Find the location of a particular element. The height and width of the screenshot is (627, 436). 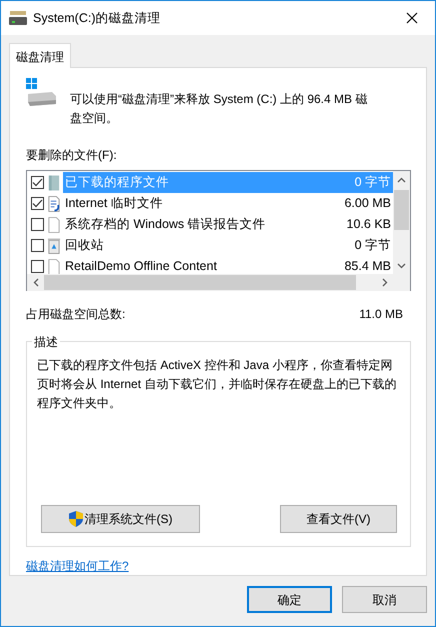

file-size: 85.4 MB is located at coordinates (367, 266).